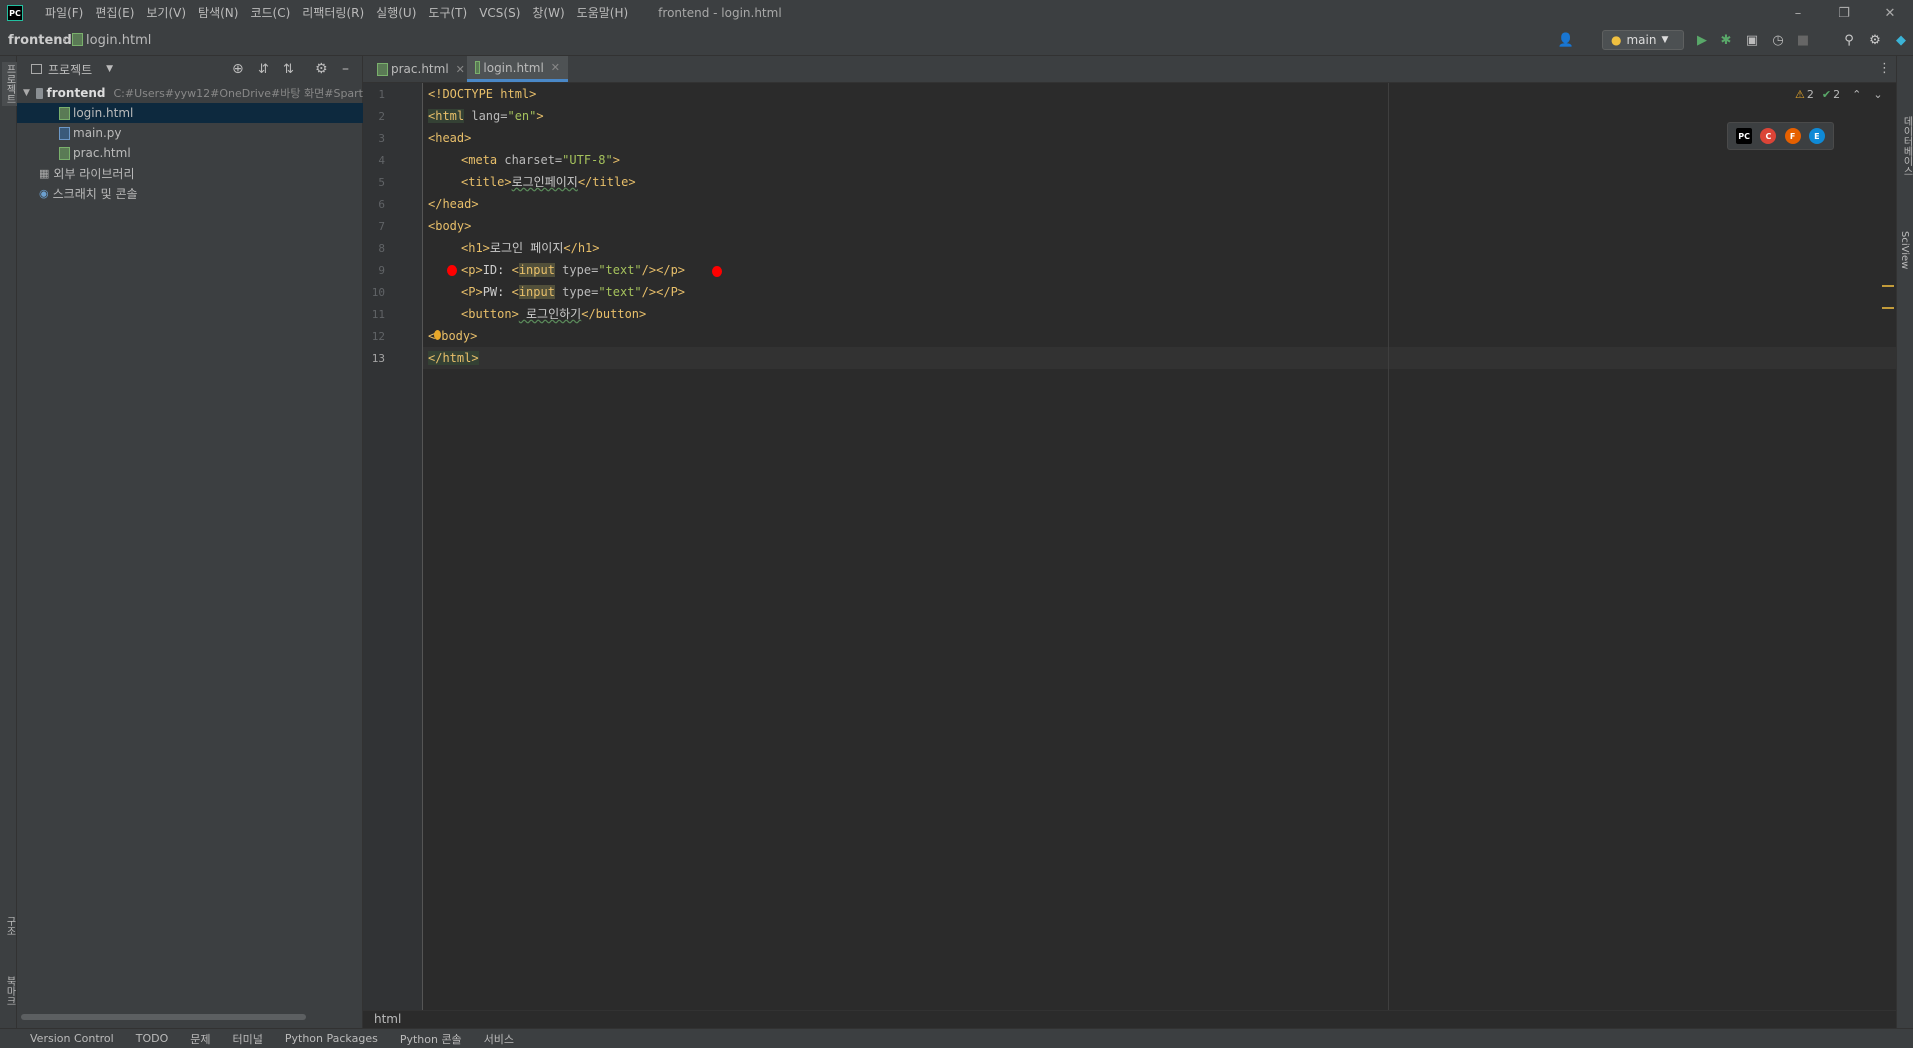  Describe the element at coordinates (396, 13) in the screenshot. I see `menu-run: 실행(U)` at that location.